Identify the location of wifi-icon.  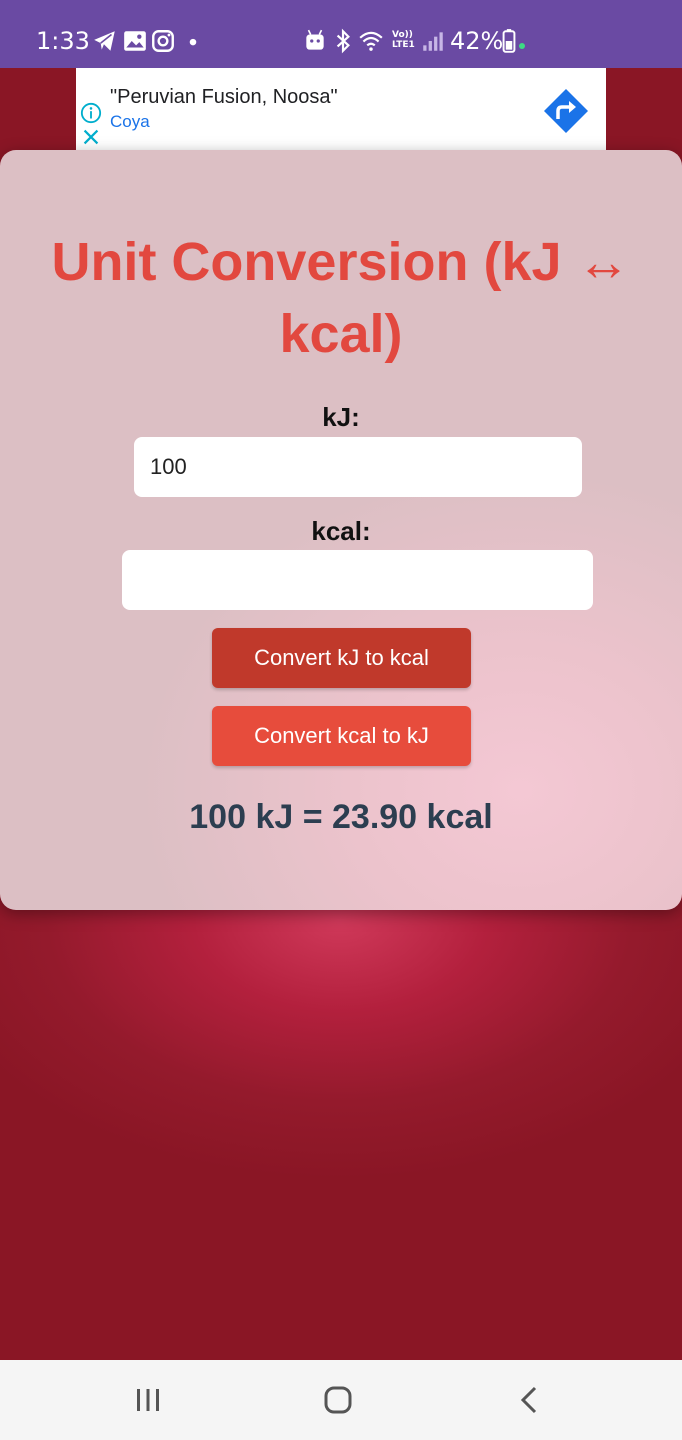
(371, 41).